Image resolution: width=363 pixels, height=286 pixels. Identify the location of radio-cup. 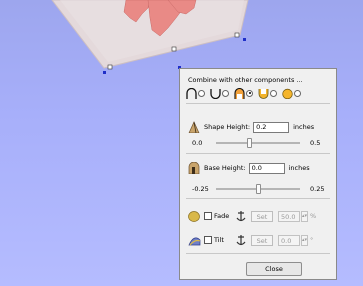
(225, 93).